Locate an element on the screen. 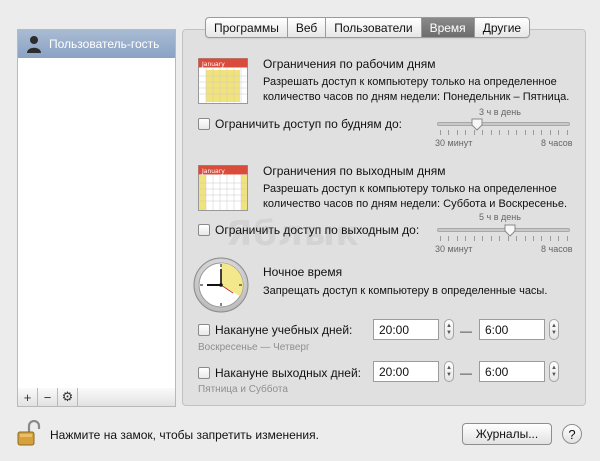 The image size is (600, 461). weekend-nights-to-field: 6:00 is located at coordinates (512, 371).